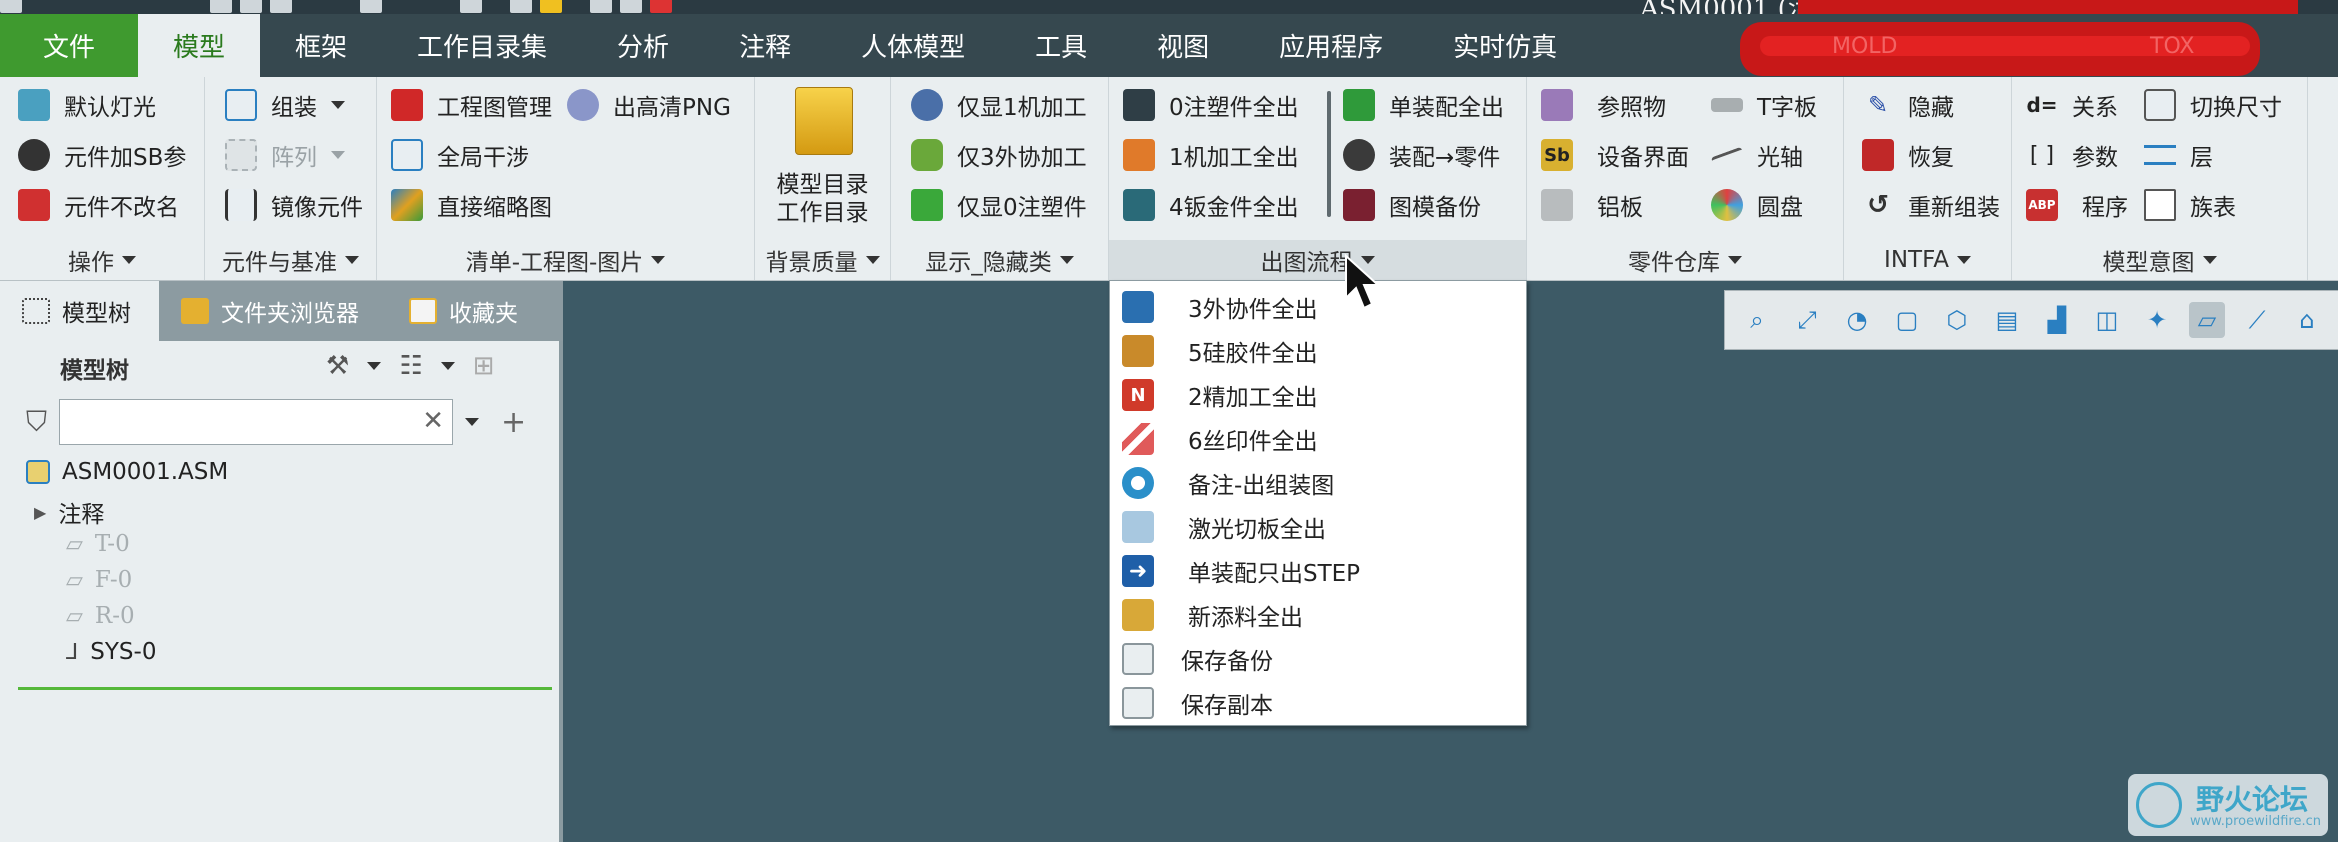 The height and width of the screenshot is (842, 2338). Describe the element at coordinates (999, 260) in the screenshot. I see `group-label-display: 显示_隐藏类` at that location.